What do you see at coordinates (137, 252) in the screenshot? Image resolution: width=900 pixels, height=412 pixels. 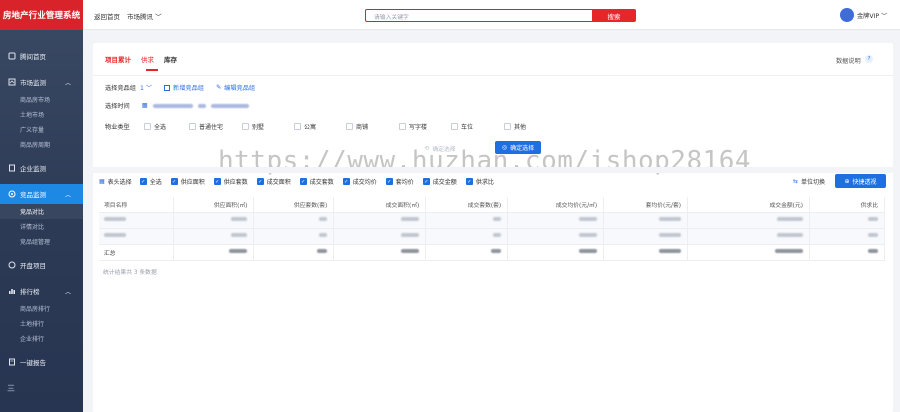 I see `summary-label: 汇总` at bounding box center [137, 252].